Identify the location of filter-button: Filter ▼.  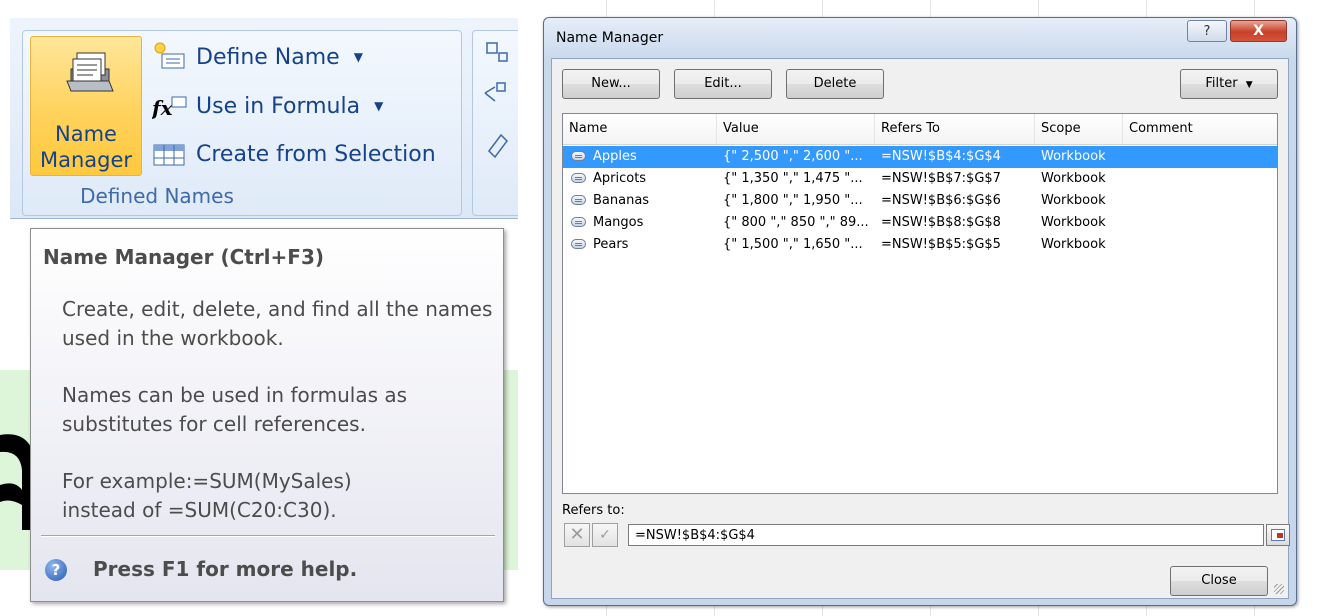
(1229, 84).